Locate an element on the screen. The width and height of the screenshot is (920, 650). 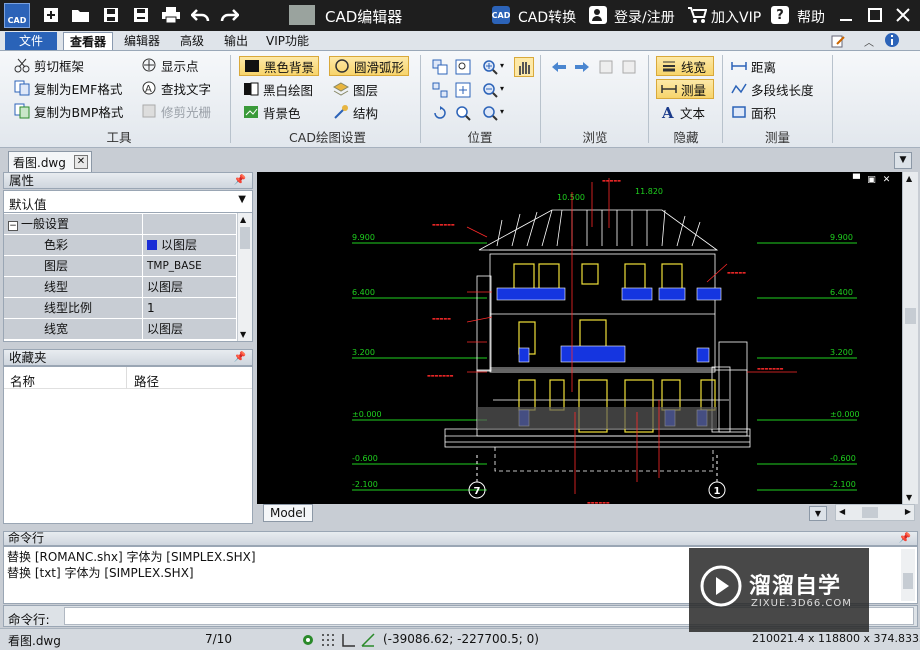
bw-drawing-button: 黑白绘图 is located at coordinates (278, 89).